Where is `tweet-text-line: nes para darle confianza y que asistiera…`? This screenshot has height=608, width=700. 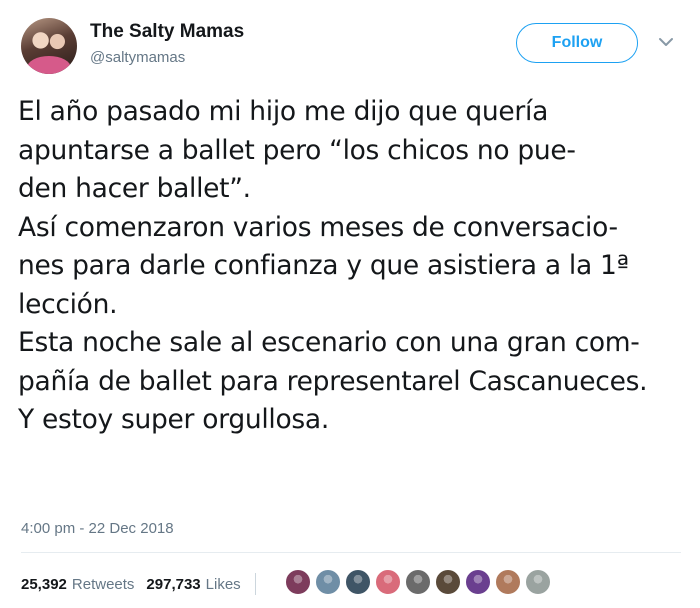 tweet-text-line: nes para darle confianza y que asistiera… is located at coordinates (323, 265).